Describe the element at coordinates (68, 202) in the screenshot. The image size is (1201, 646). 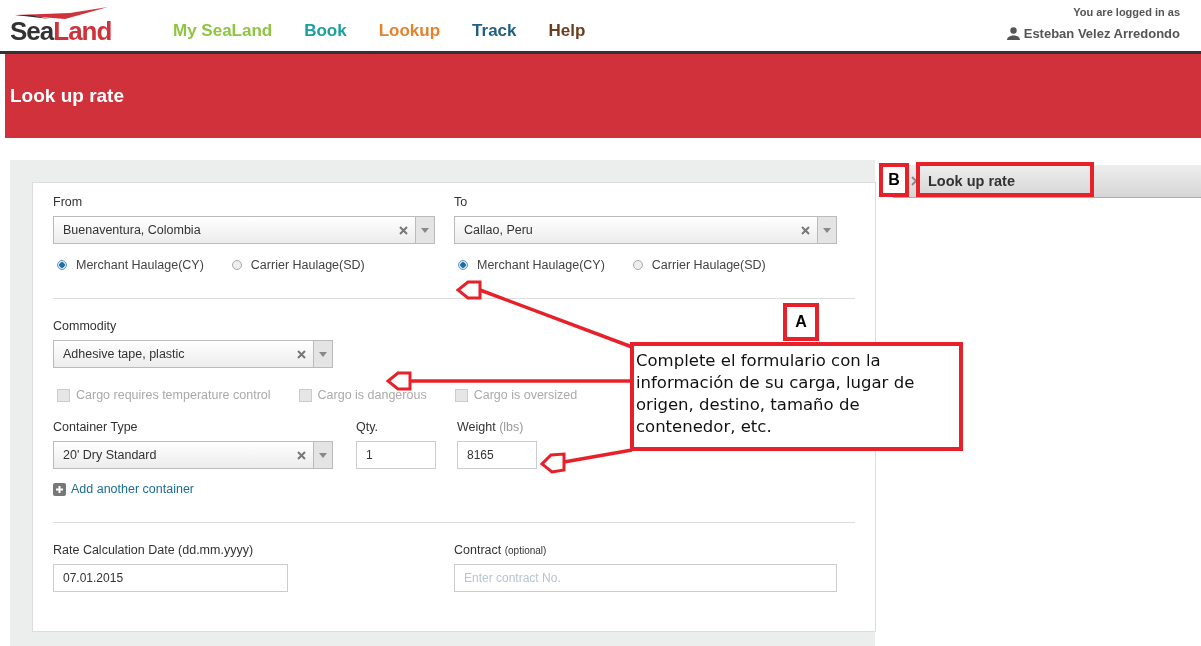
I see `field-label: From` at that location.